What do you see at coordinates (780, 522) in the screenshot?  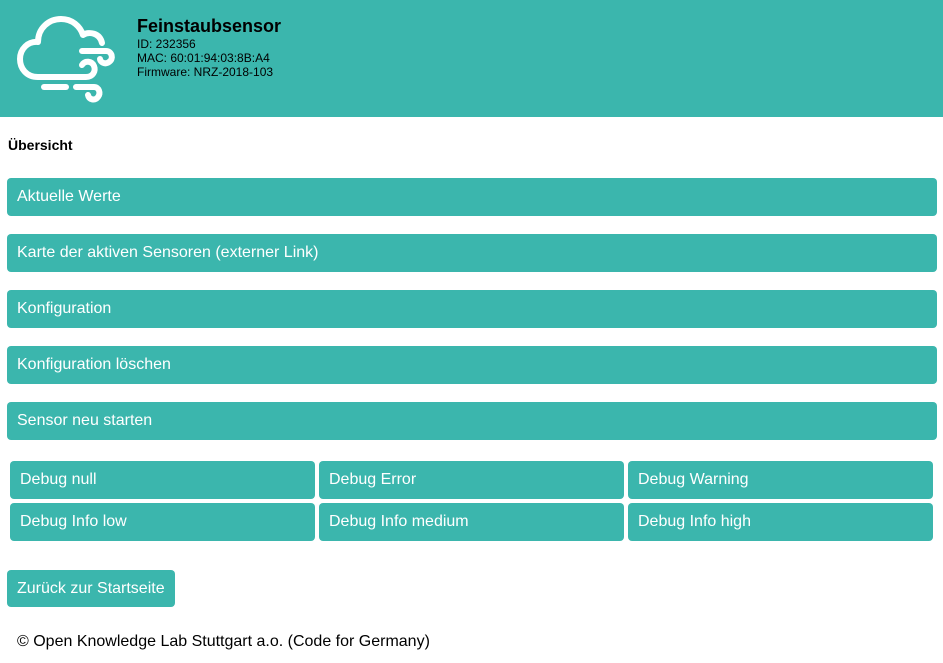 I see `debug-info-high-button: Debug Info high` at bounding box center [780, 522].